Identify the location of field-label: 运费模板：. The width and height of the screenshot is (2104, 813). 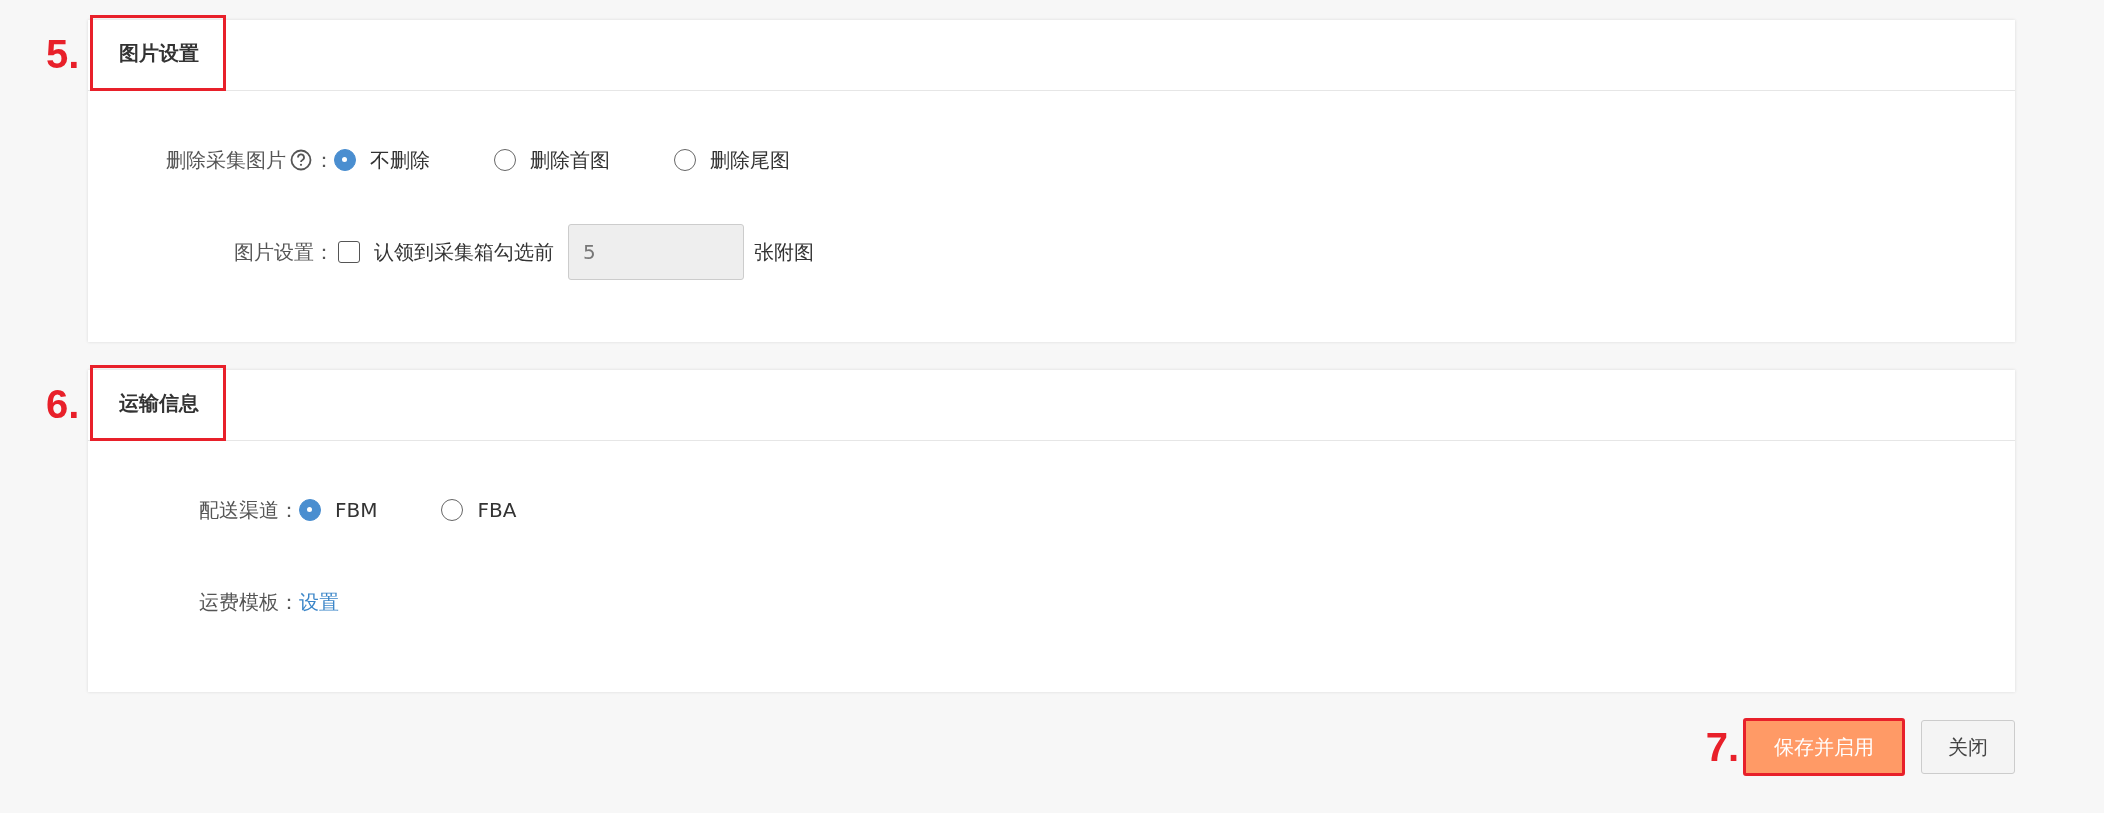
(249, 602).